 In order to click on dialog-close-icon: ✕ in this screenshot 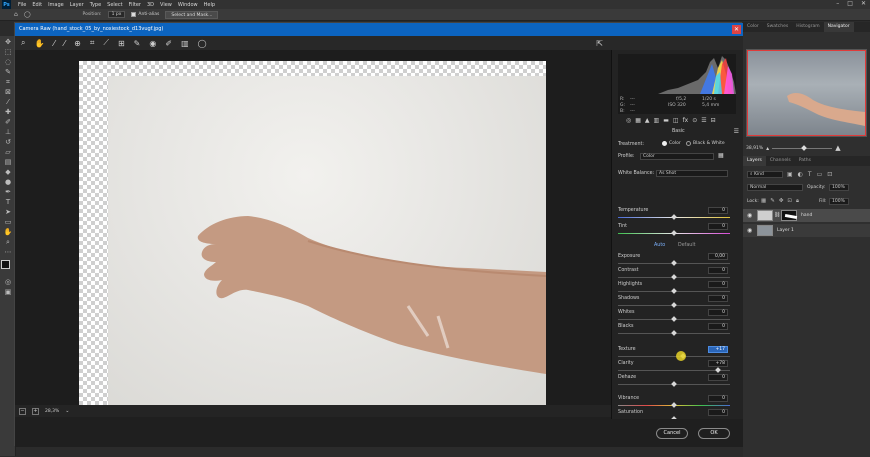, I will do `click(736, 29)`.